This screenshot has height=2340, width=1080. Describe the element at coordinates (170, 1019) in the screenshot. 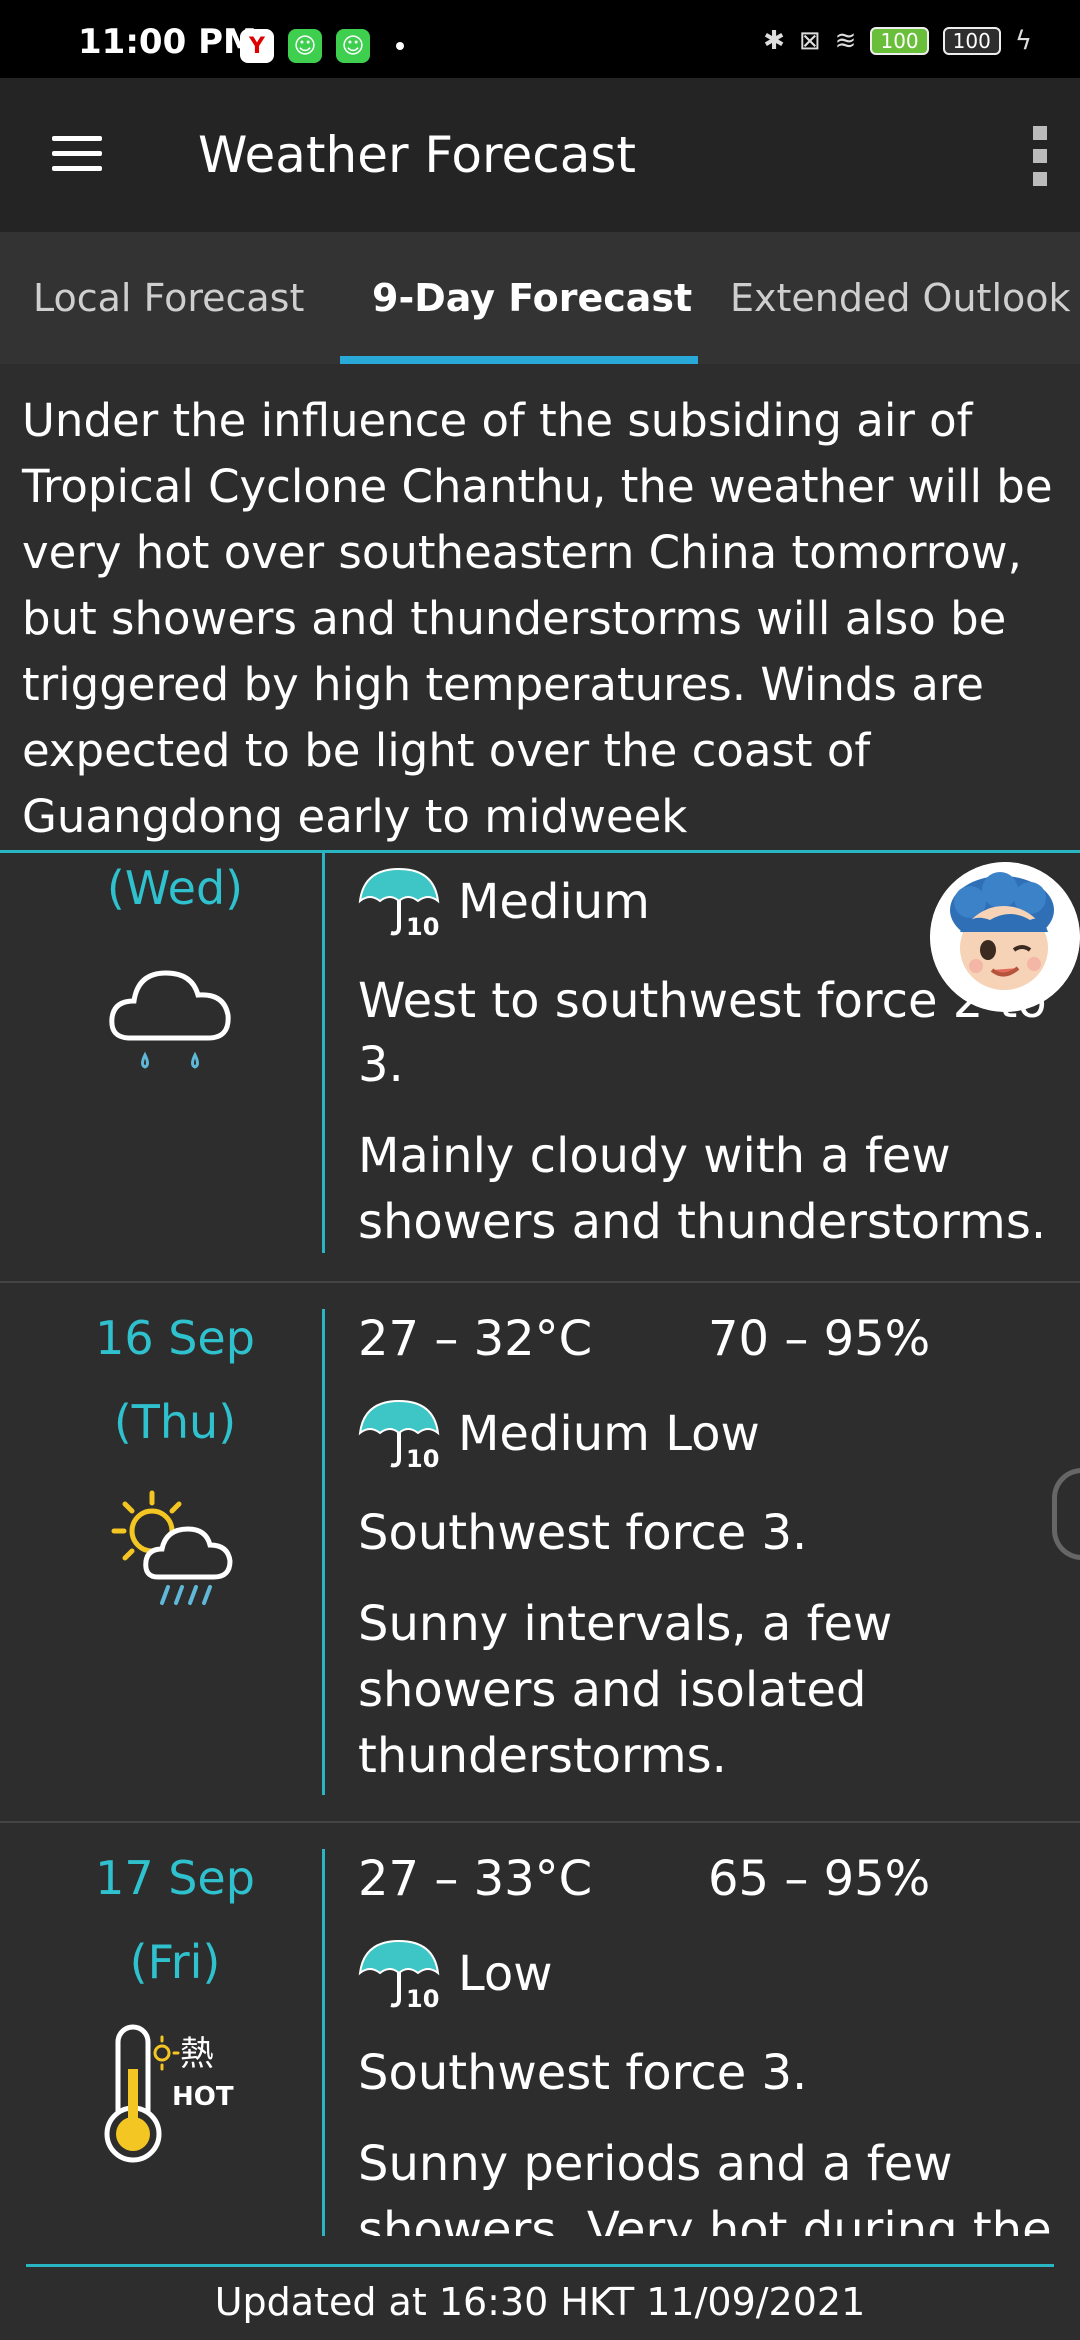

I see `rain-cloud-icon` at that location.